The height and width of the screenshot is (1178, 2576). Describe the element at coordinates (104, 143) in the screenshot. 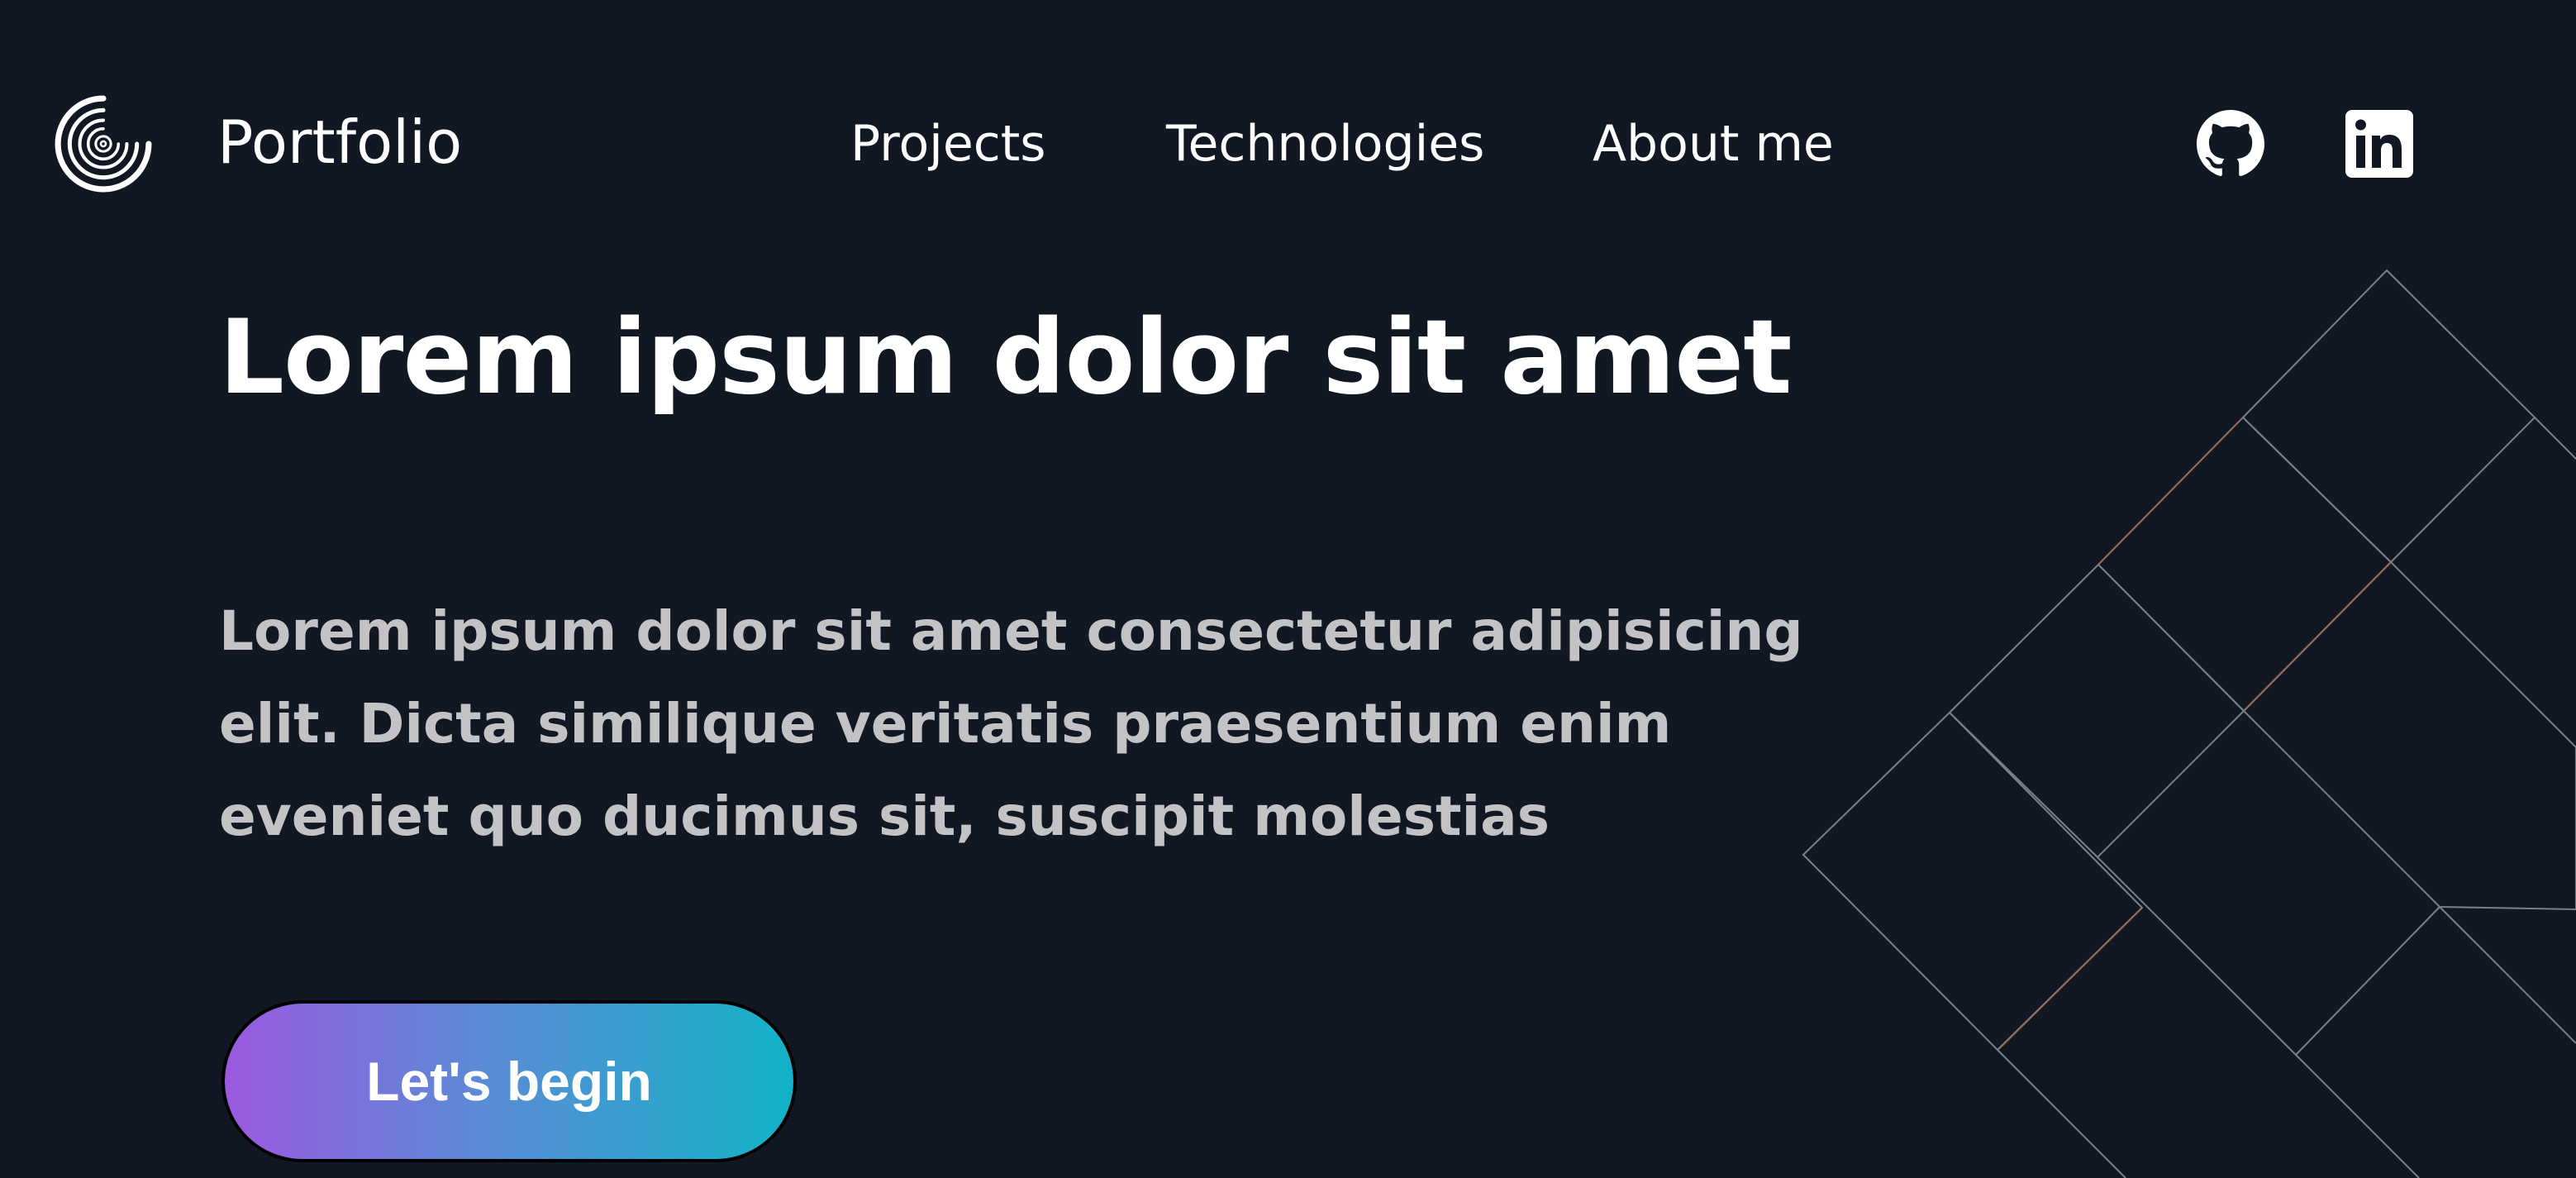

I see `spiral-logo-icon` at that location.